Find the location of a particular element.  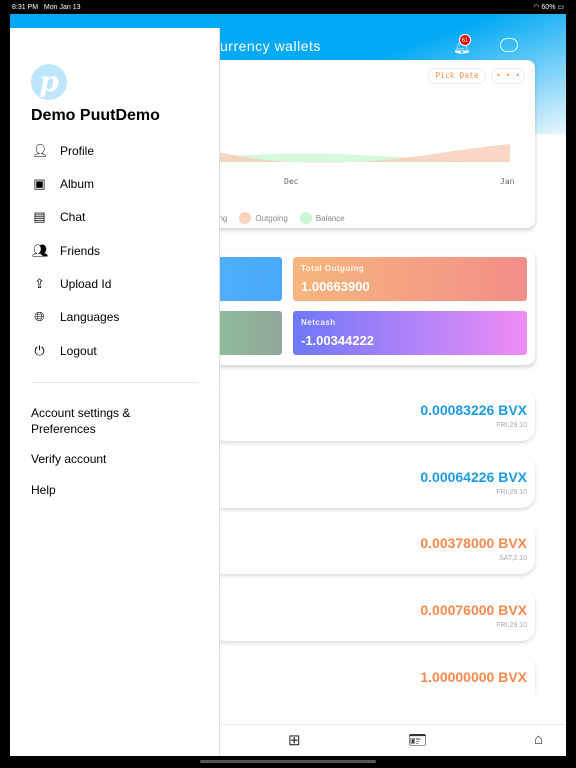

menu-item-logout: ⏻ Logout is located at coordinates (64, 351).